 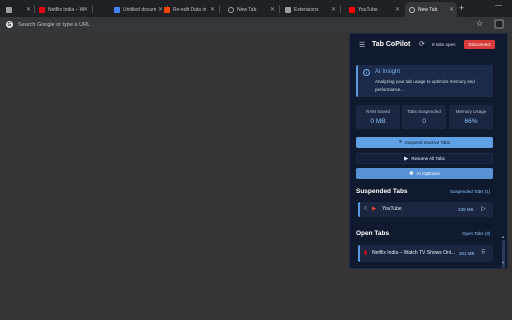 I want to click on bookmark-star-icon: ☆, so click(x=479, y=23).